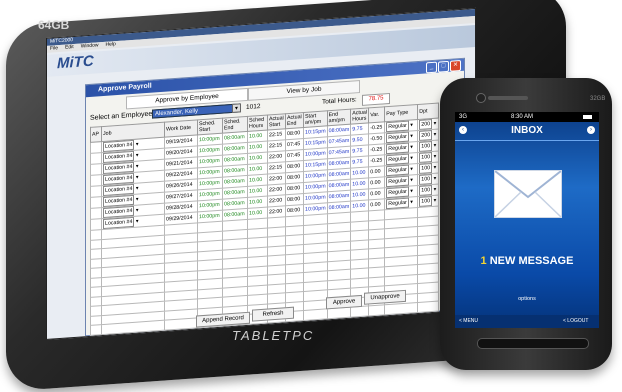 The height and width of the screenshot is (392, 622). I want to click on col-start-ampm: Start am/pm, so click(315, 119).